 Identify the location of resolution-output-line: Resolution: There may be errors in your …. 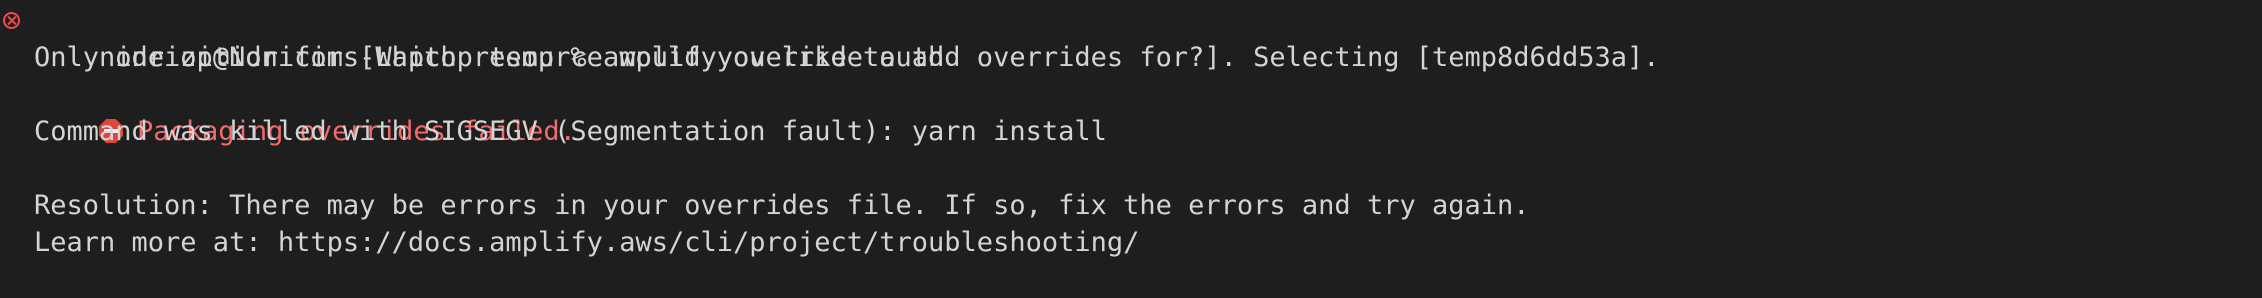
(782, 205).